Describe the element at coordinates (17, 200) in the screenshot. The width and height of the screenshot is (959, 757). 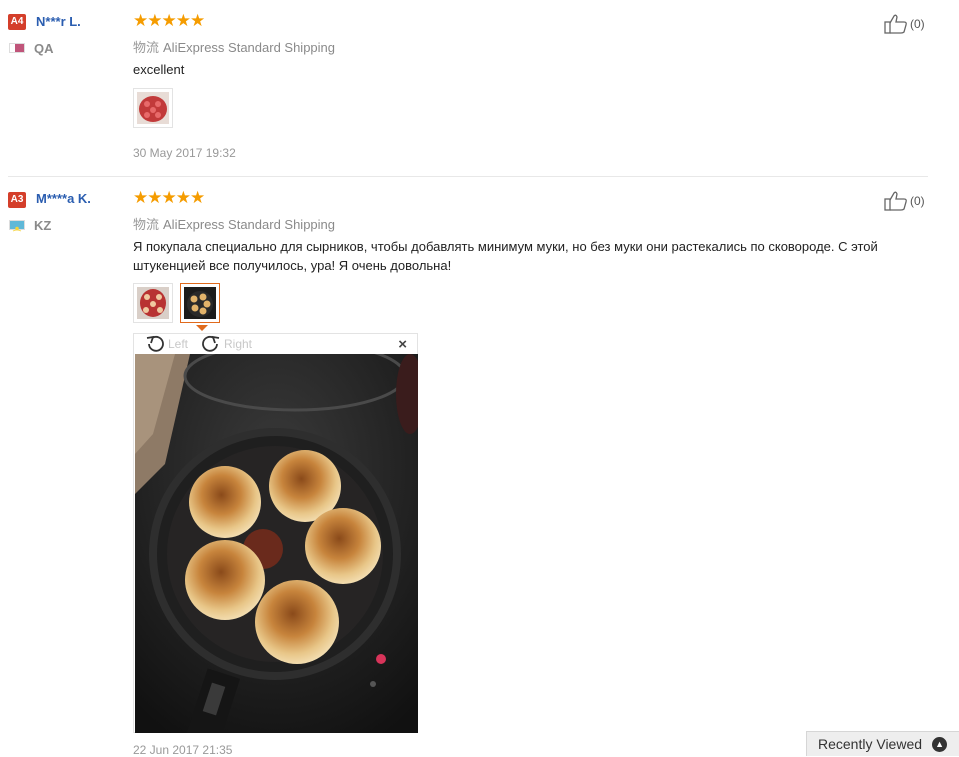
I see `buyer-level-badge: A3` at that location.